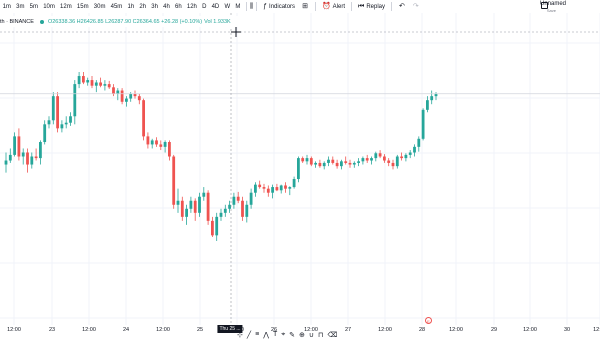  I want to click on symbol-name: th · BINANCE, so click(17, 22).